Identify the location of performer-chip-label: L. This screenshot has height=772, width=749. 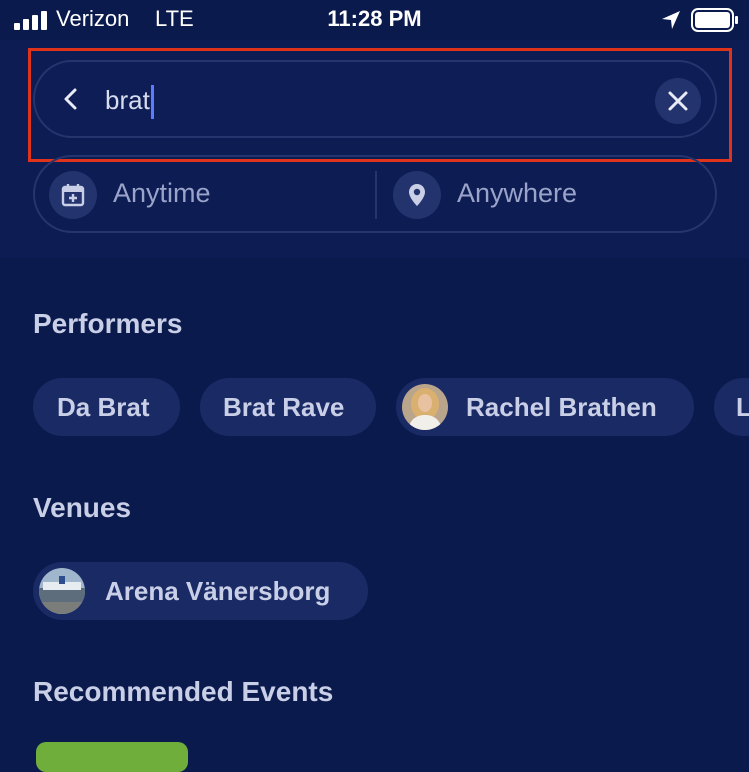
(742, 407).